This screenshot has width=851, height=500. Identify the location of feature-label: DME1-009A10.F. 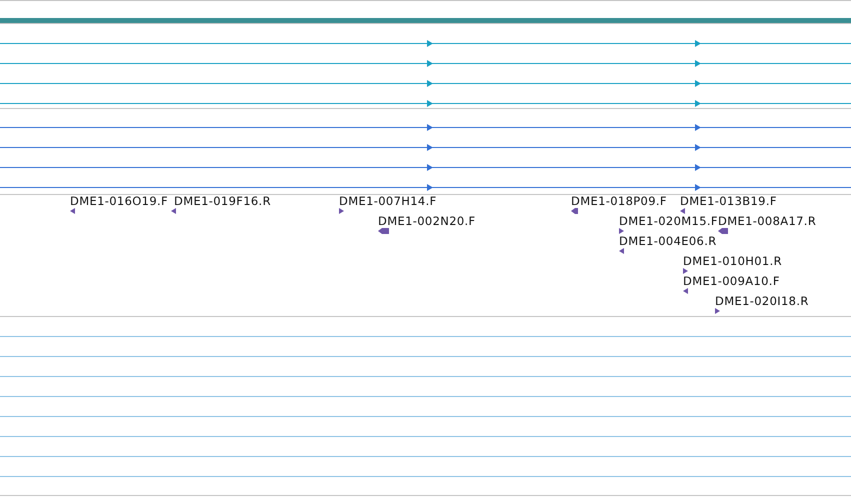
(731, 281).